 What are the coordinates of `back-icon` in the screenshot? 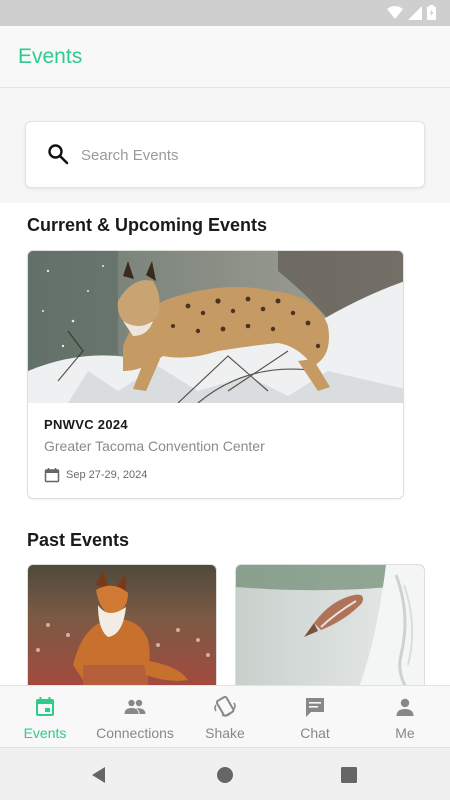 It's located at (99, 775).